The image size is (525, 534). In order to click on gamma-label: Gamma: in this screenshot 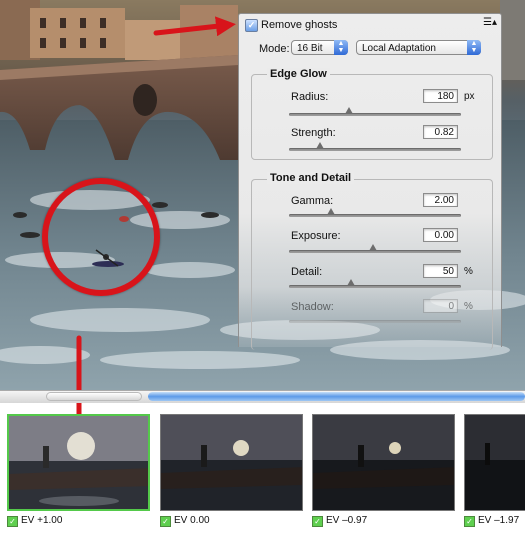, I will do `click(312, 201)`.